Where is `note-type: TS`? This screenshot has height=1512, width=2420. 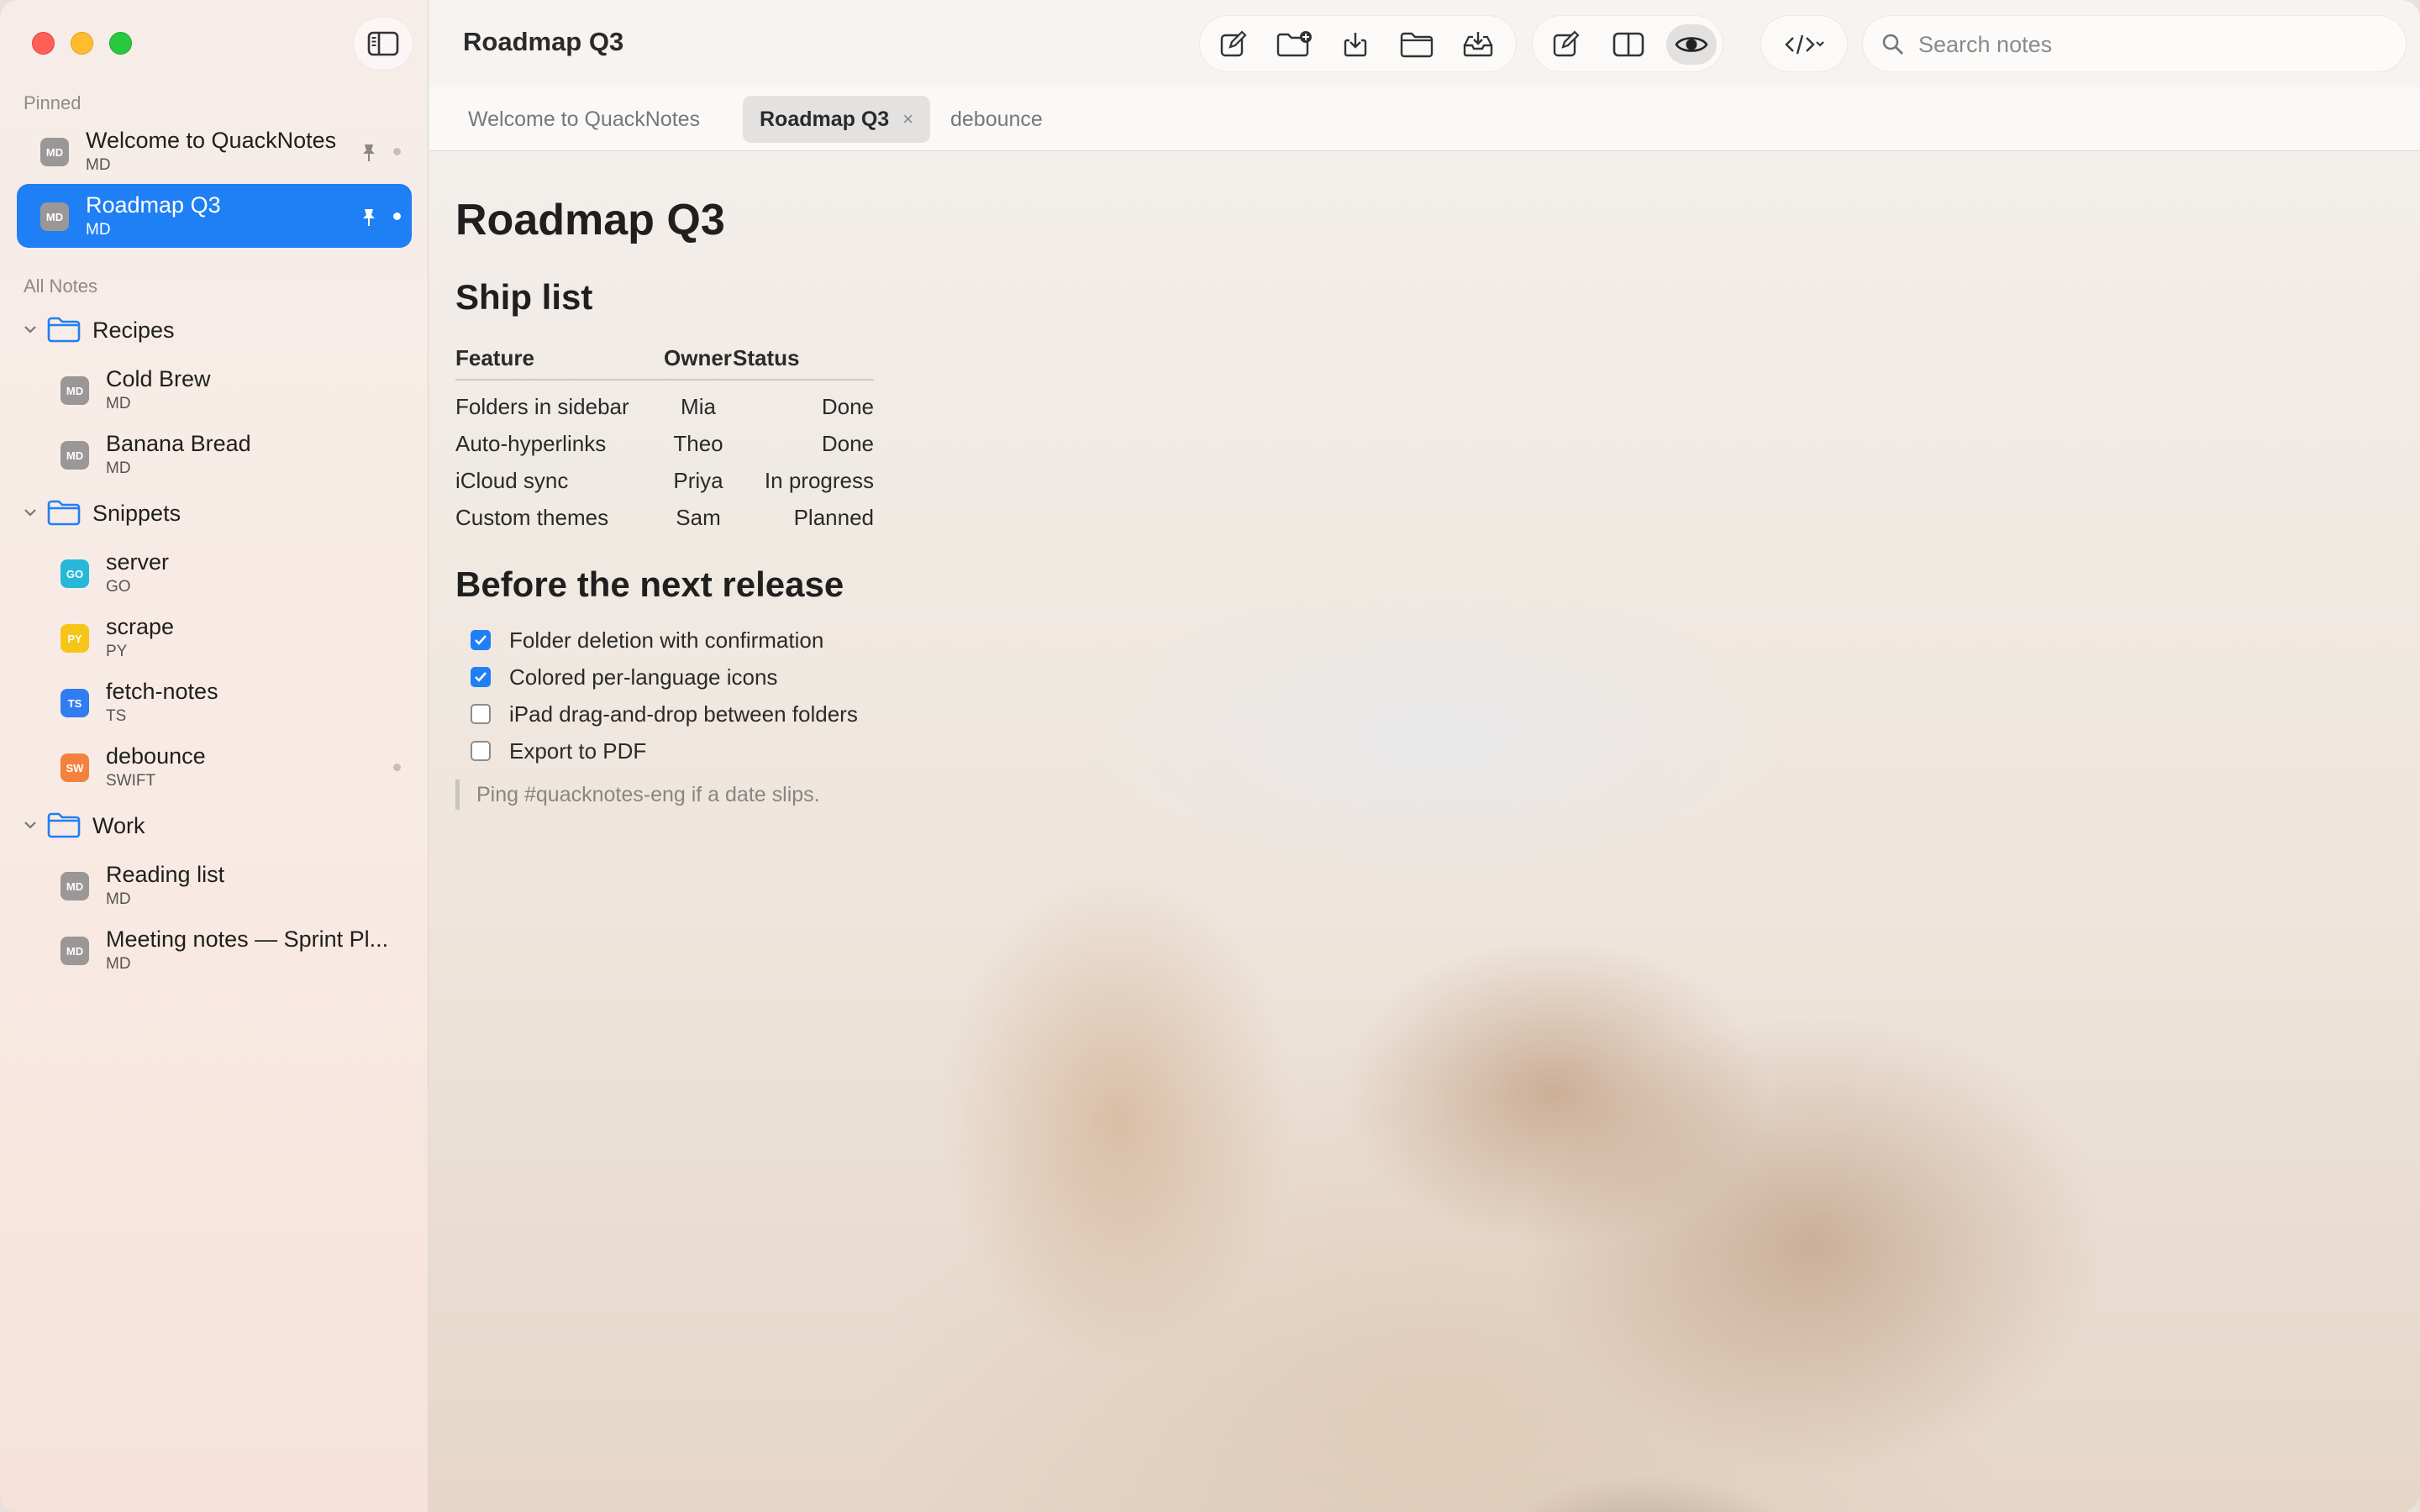
note-type: TS is located at coordinates (116, 716).